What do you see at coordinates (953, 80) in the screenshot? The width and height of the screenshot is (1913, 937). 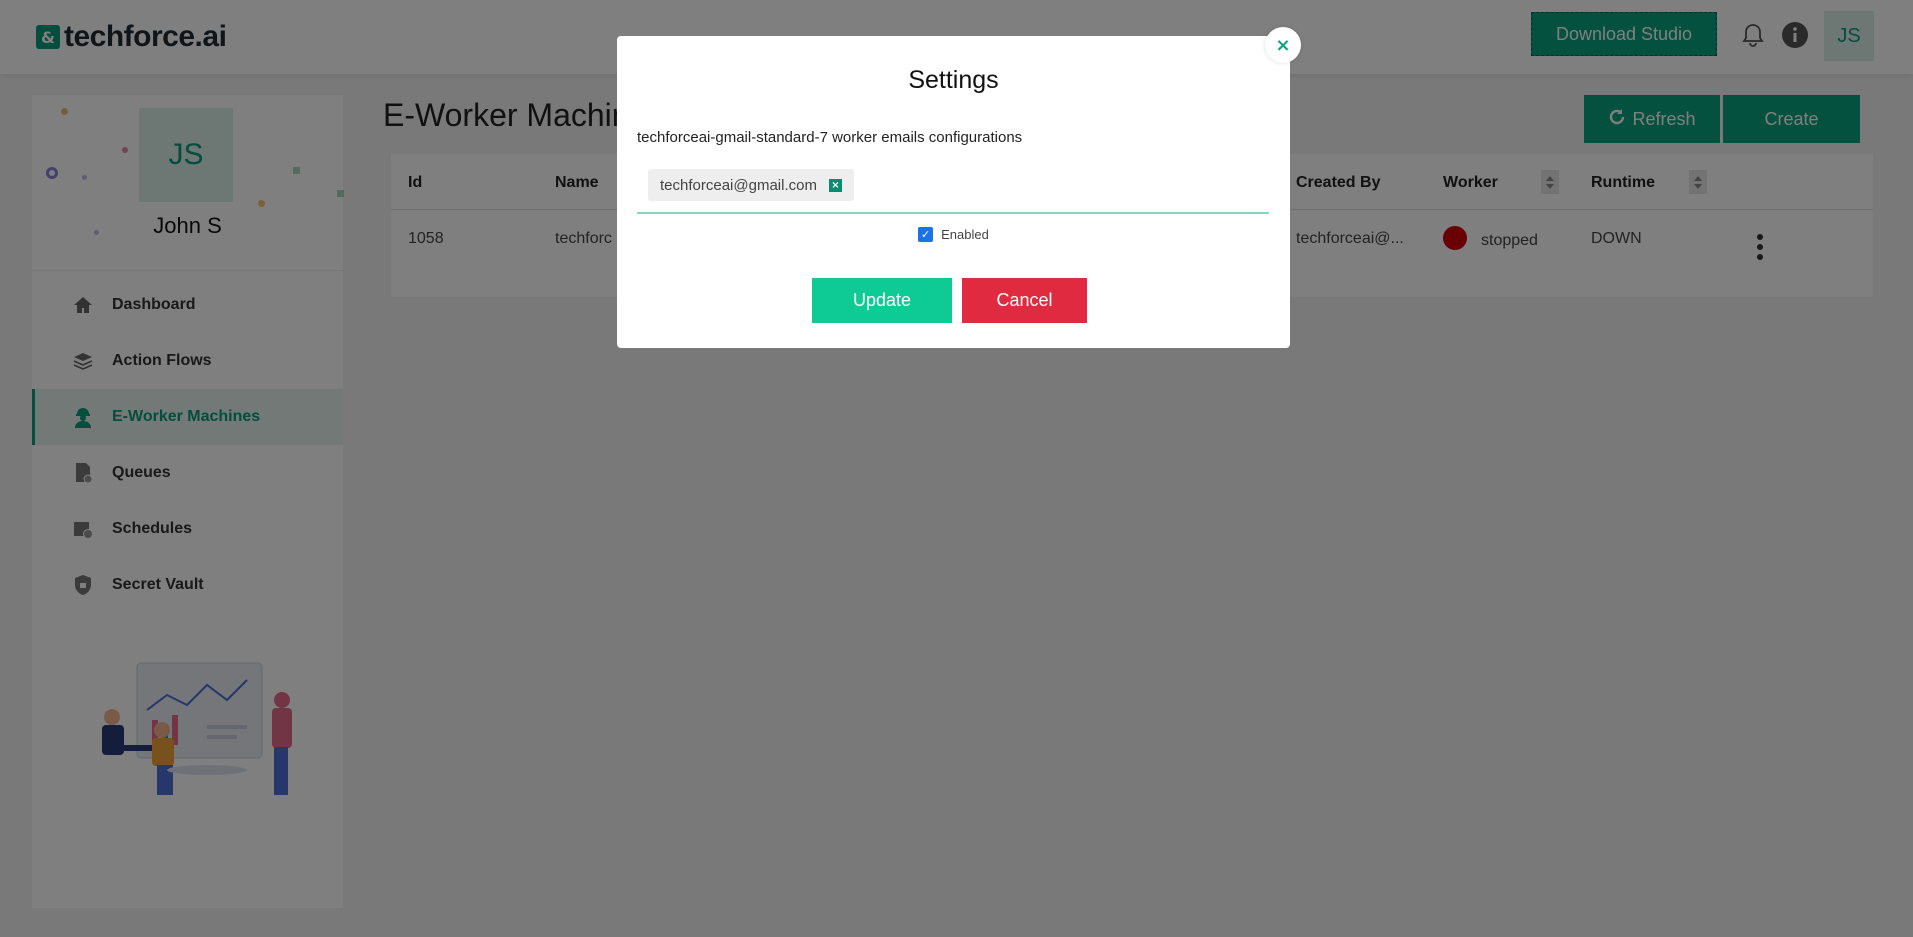 I see `modal-title: Settings` at bounding box center [953, 80].